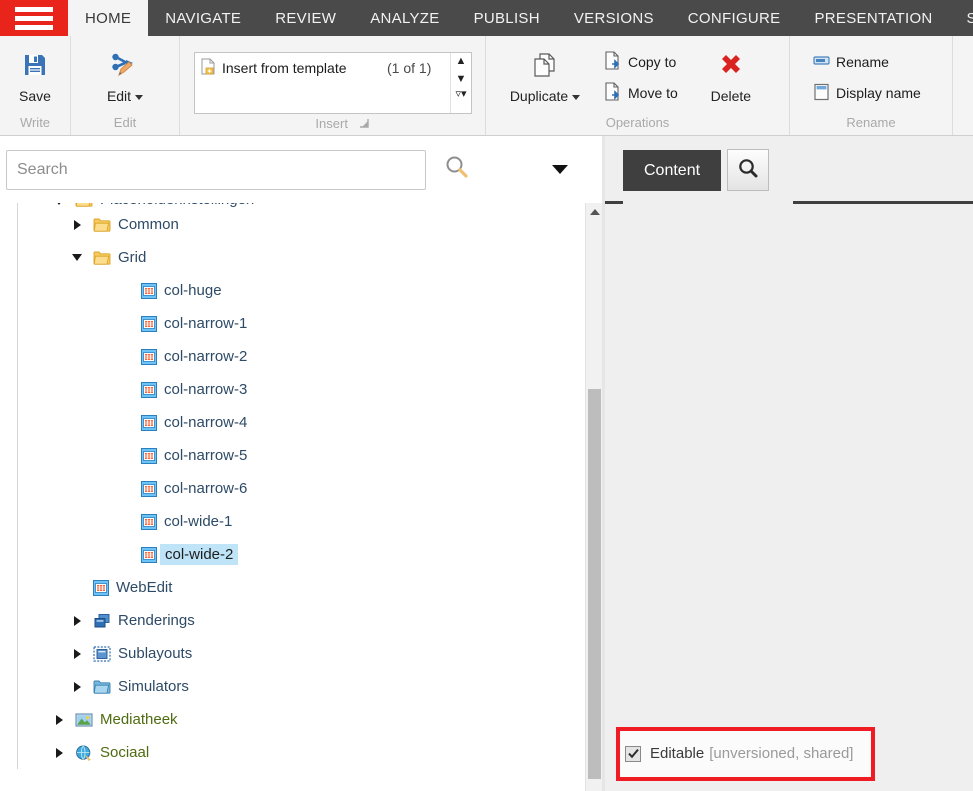  Describe the element at coordinates (132, 257) in the screenshot. I see `tree-node-label: Grid` at that location.